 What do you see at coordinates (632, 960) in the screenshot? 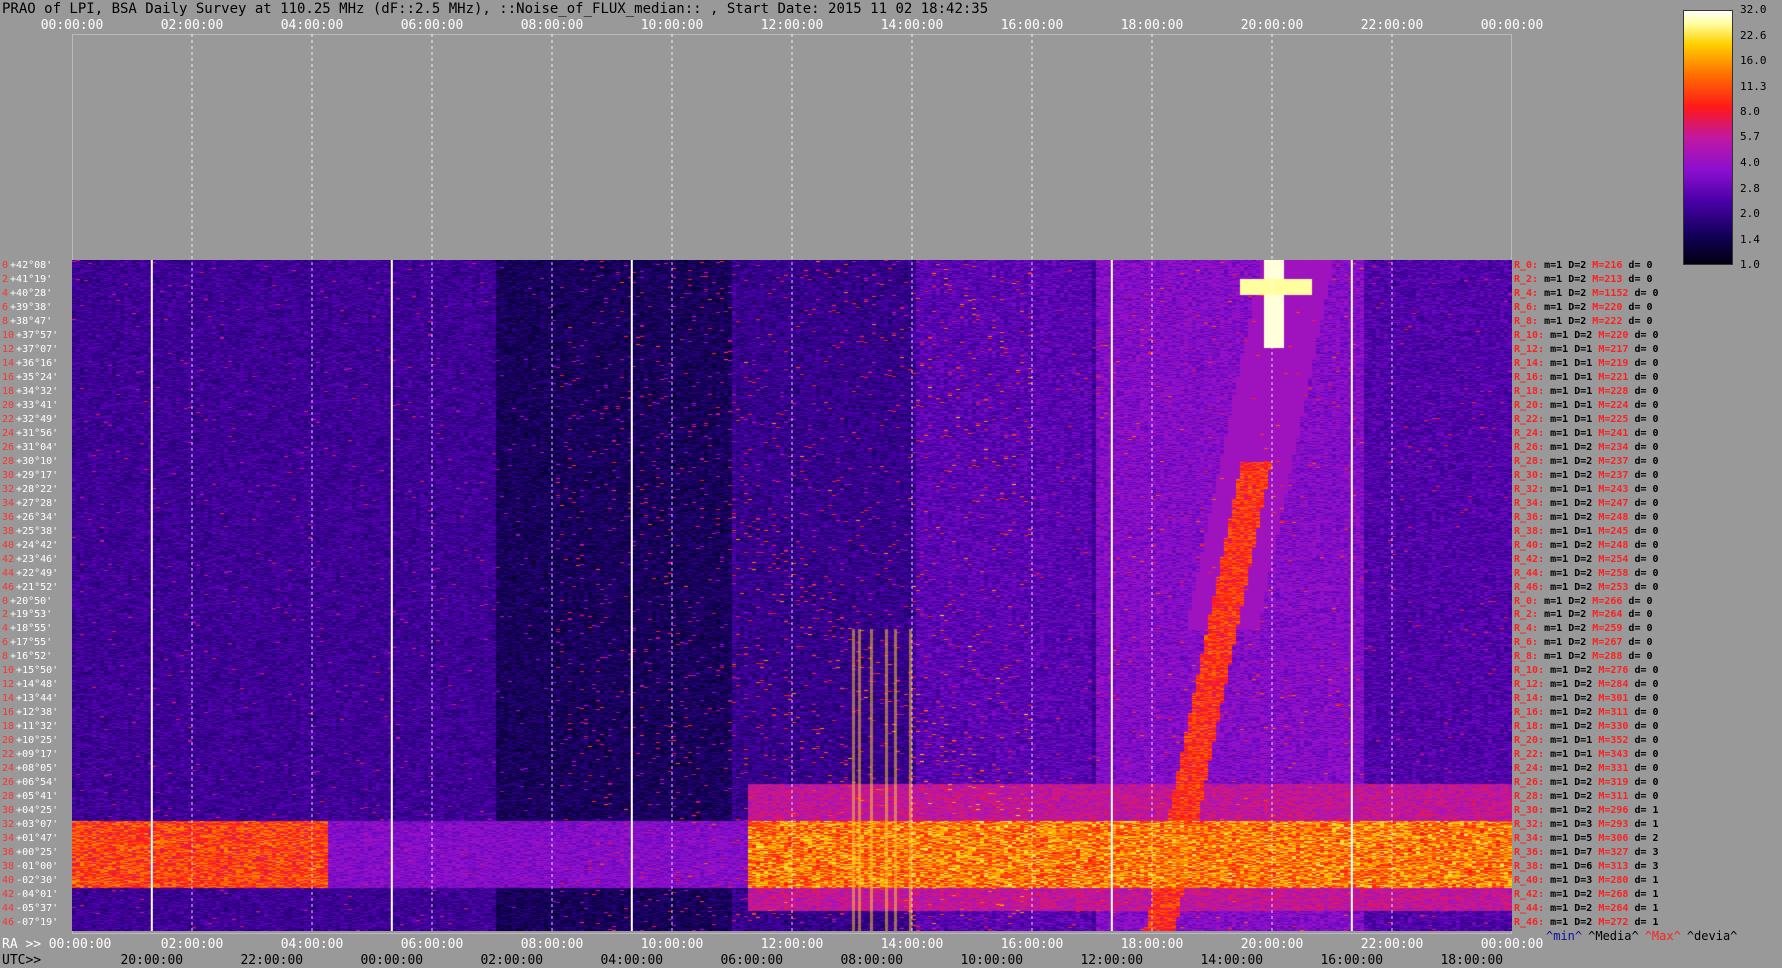
I see `utc-tick-label: 04:00:00` at bounding box center [632, 960].